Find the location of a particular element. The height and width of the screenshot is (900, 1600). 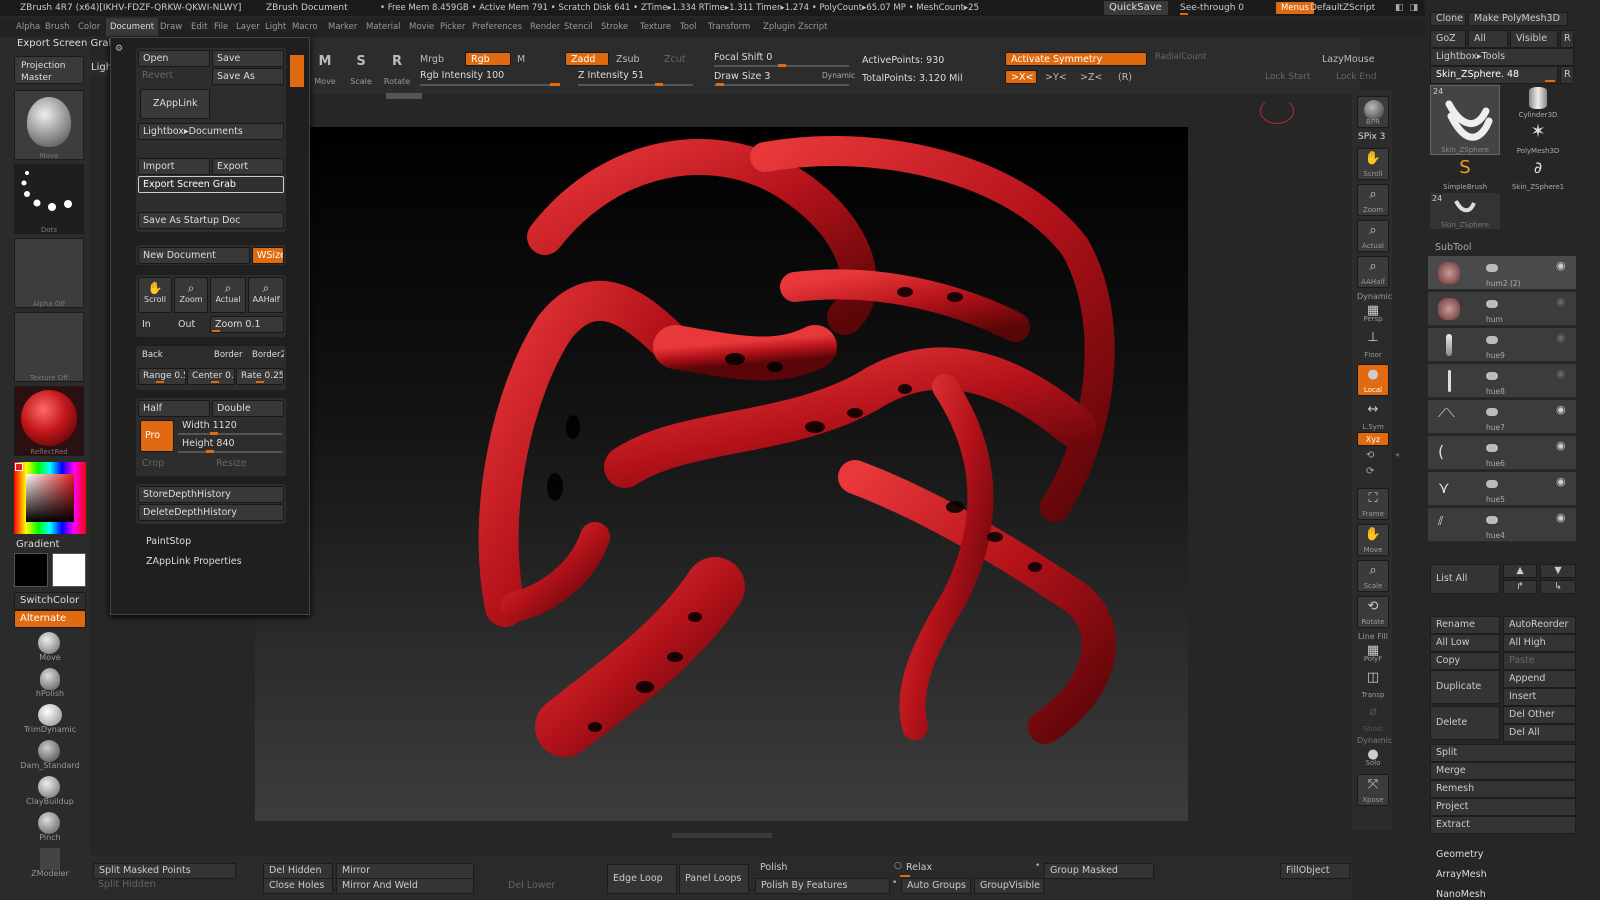

wsize-button: WSize is located at coordinates (268, 255).